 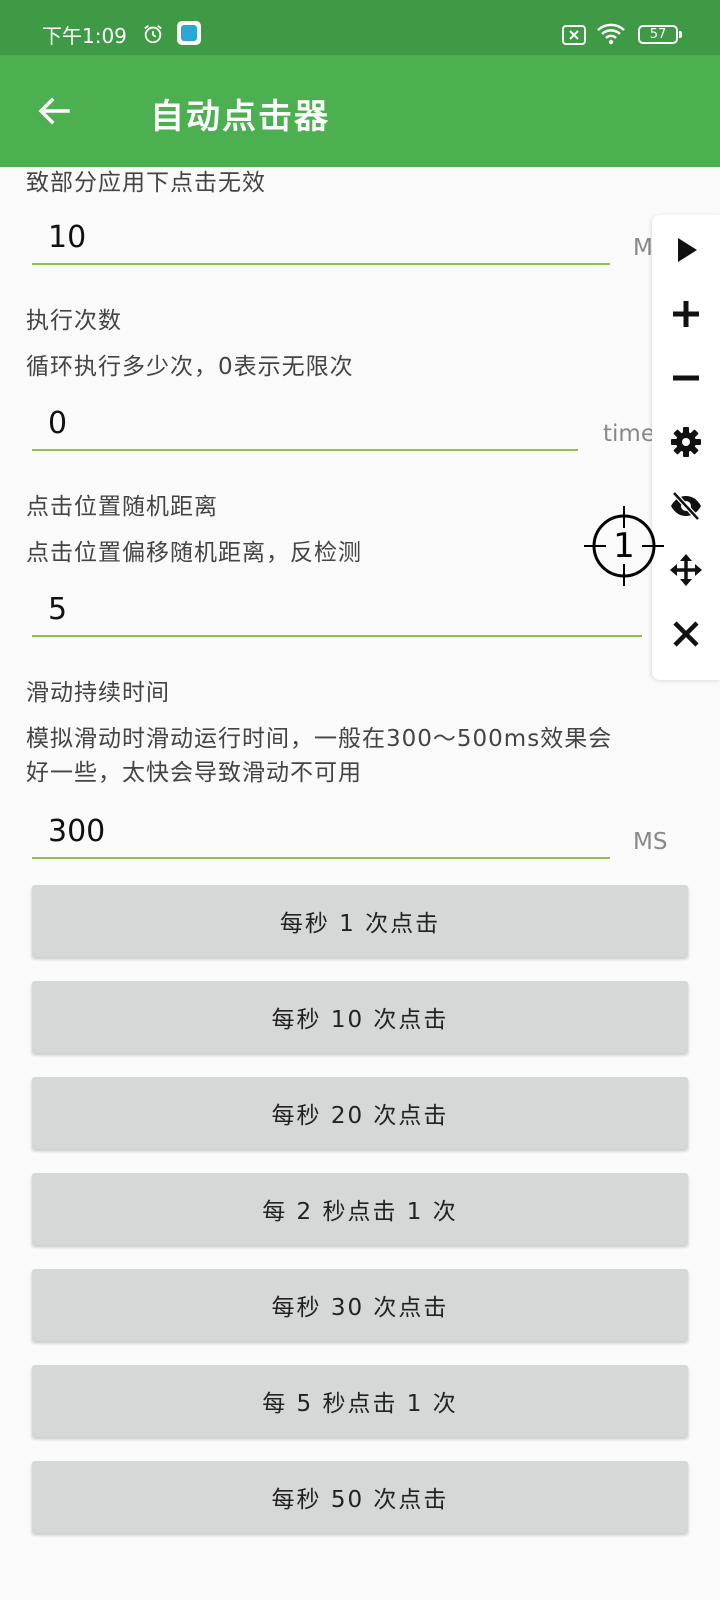 I want to click on move-icon, so click(x=686, y=570).